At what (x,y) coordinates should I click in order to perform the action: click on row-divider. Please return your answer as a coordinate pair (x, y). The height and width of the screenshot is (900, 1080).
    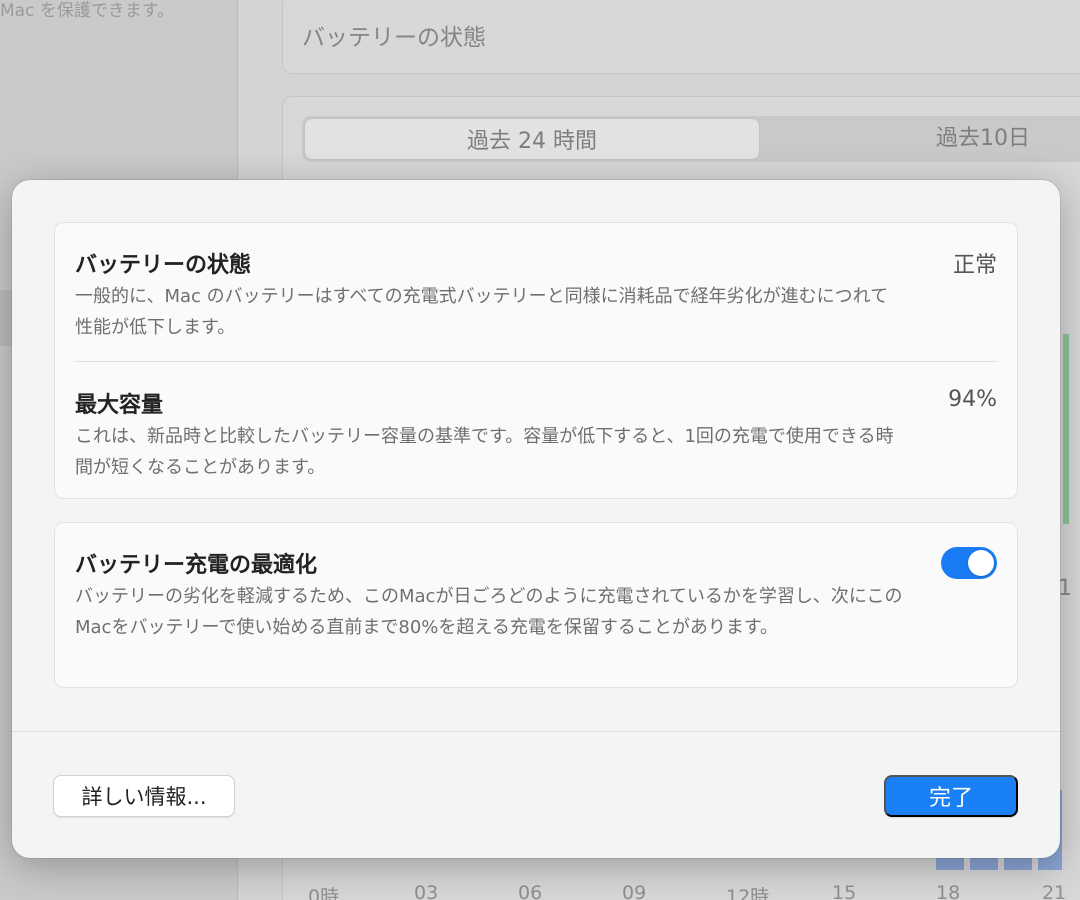
    Looking at the image, I should click on (536, 361).